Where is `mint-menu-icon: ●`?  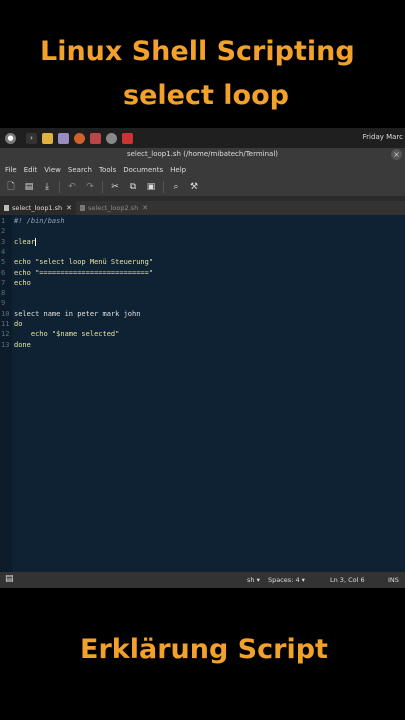
mint-menu-icon: ● is located at coordinates (10, 138).